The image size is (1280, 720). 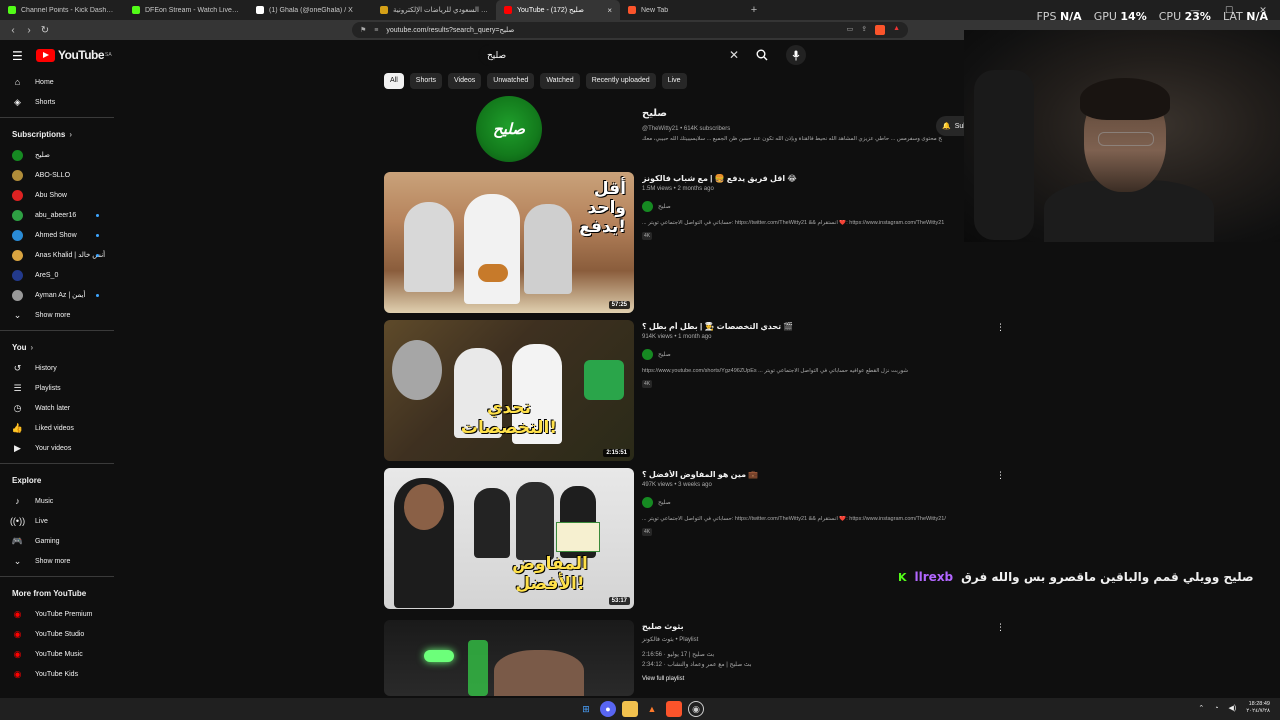 What do you see at coordinates (59, 541) in the screenshot?
I see `sidebar-item: 🎮 Gaming` at bounding box center [59, 541].